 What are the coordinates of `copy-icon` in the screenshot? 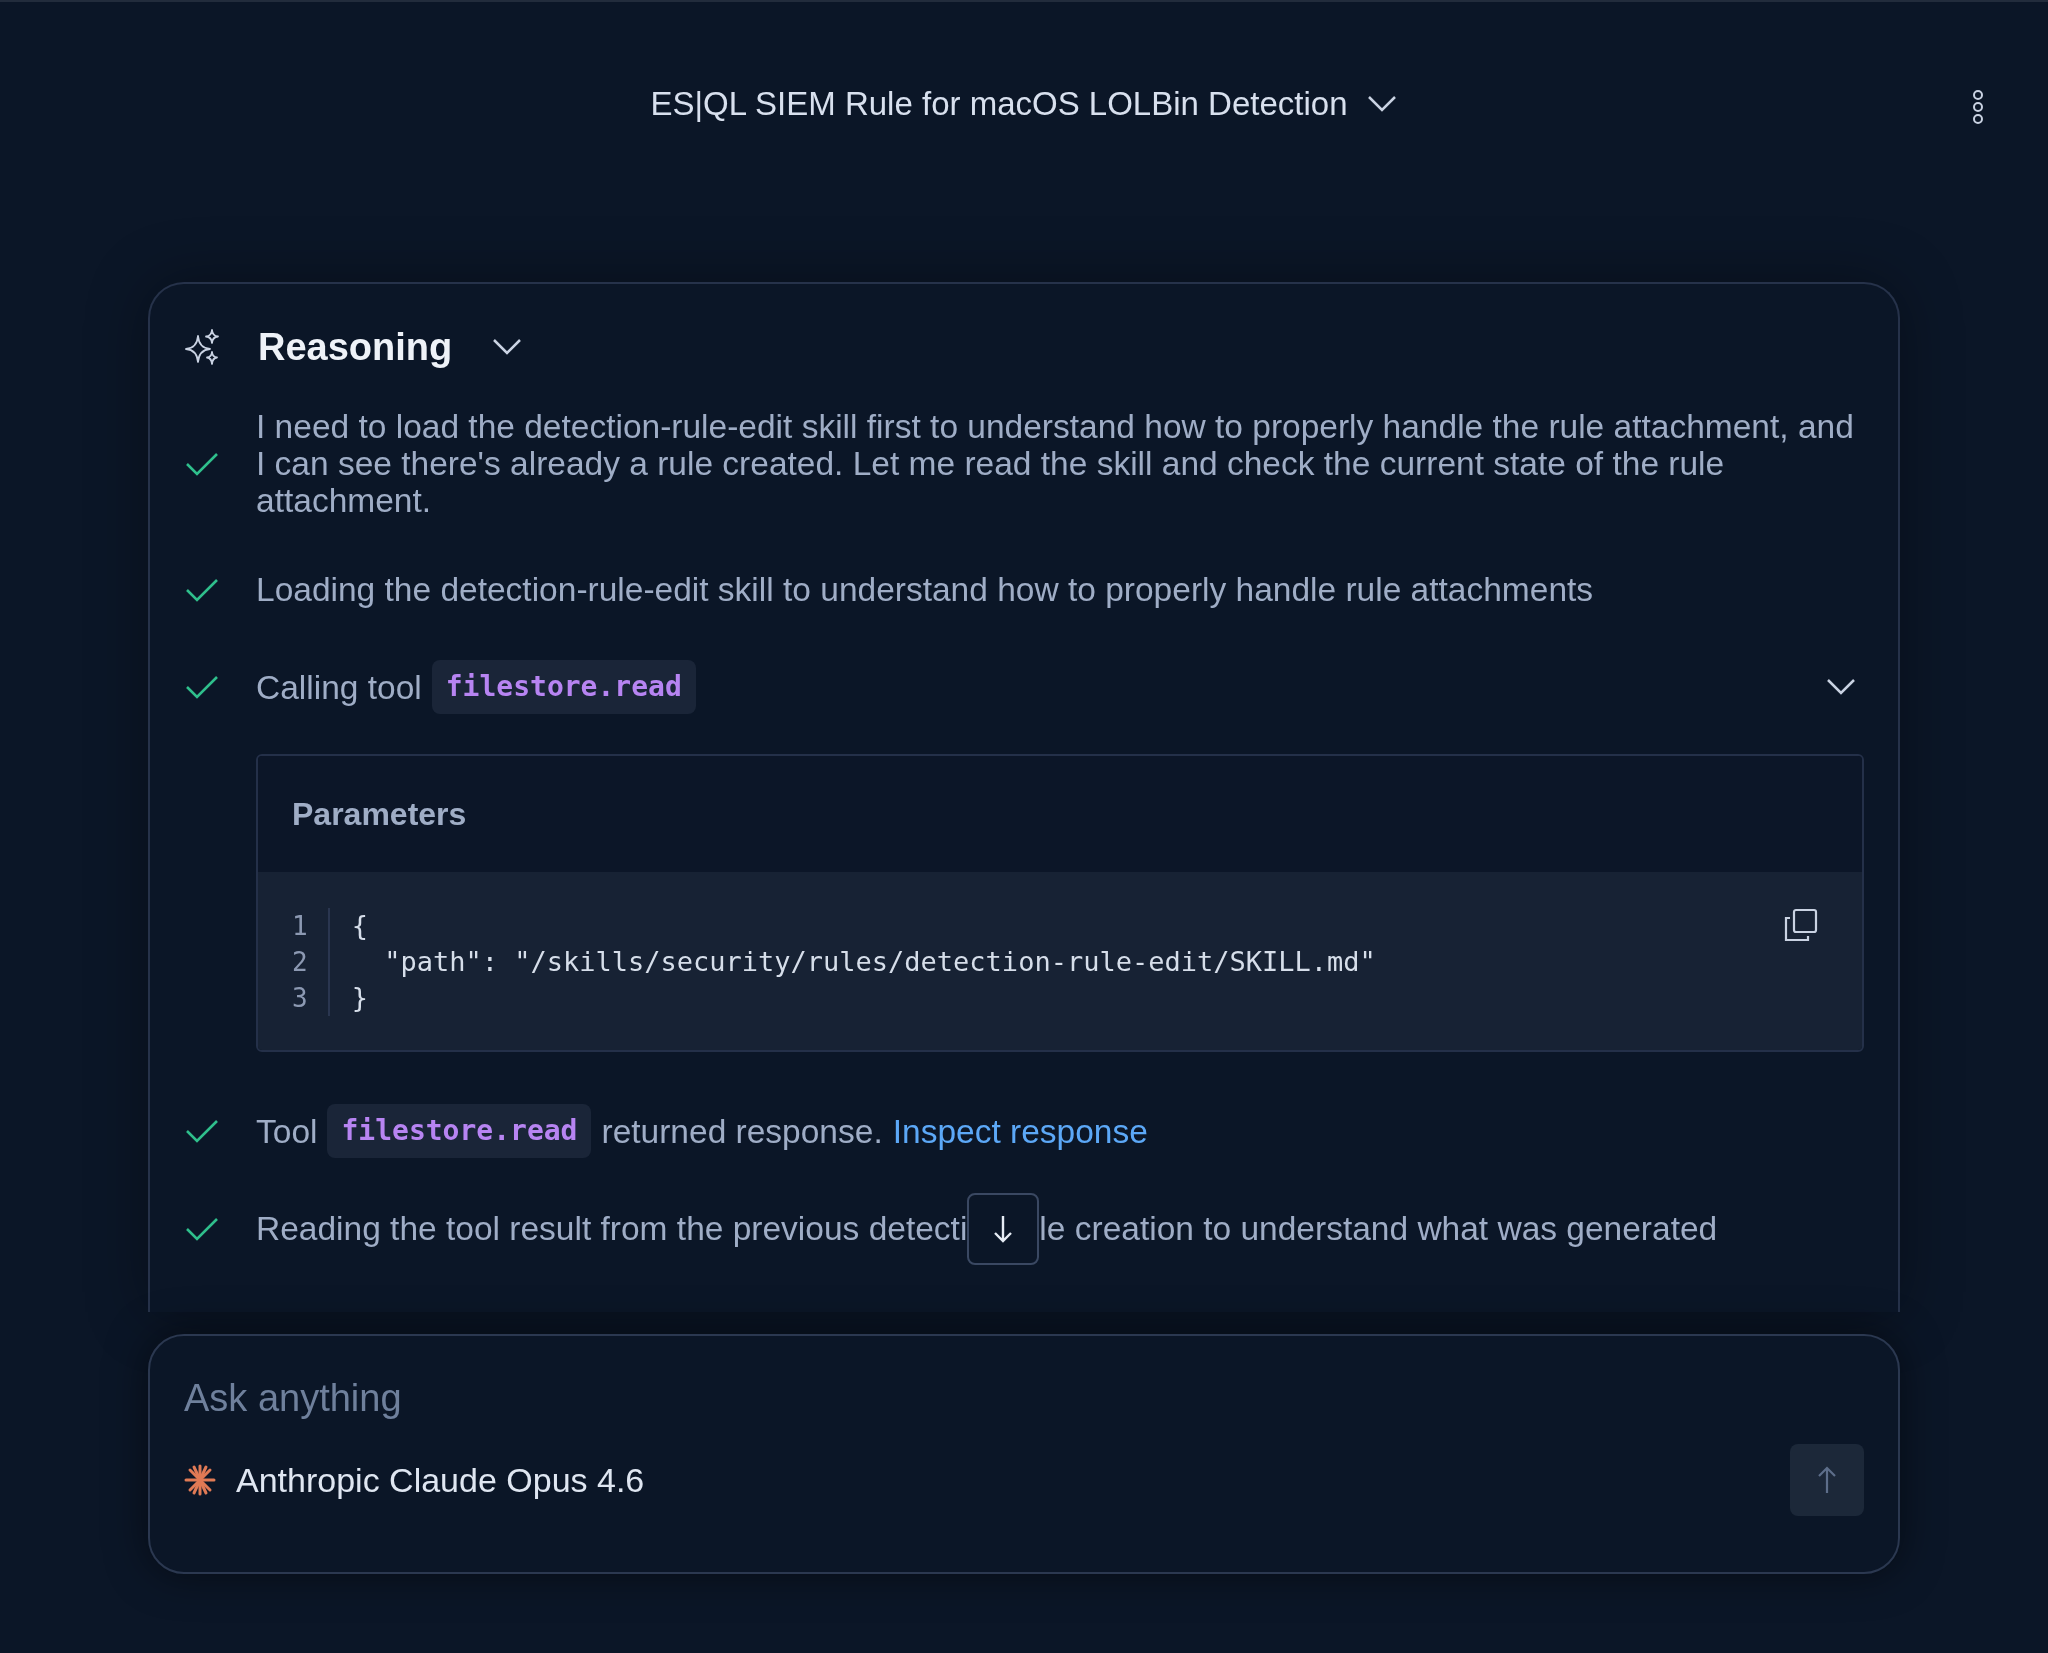 It's located at (1801, 925).